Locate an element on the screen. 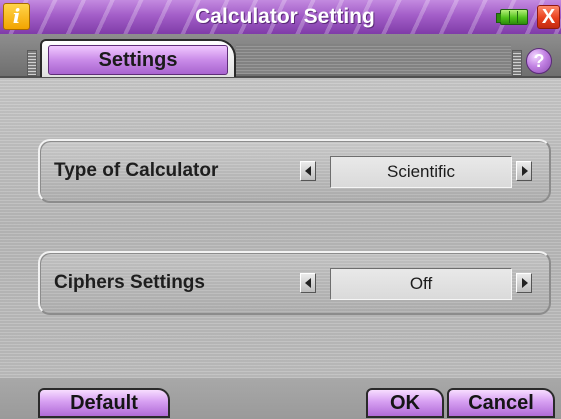  calculator-type-next-button is located at coordinates (524, 171).